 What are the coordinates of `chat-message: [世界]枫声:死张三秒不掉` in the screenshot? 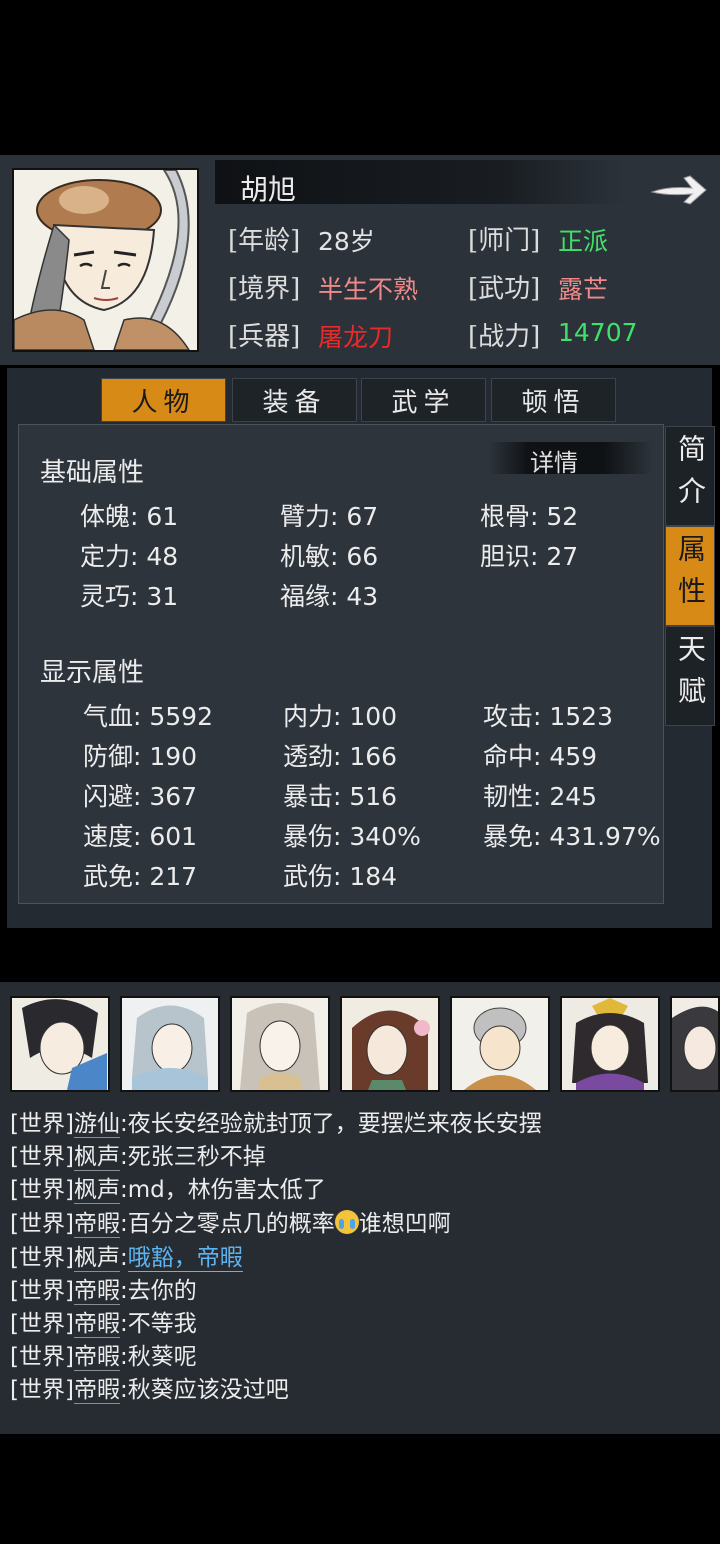 It's located at (138, 1154).